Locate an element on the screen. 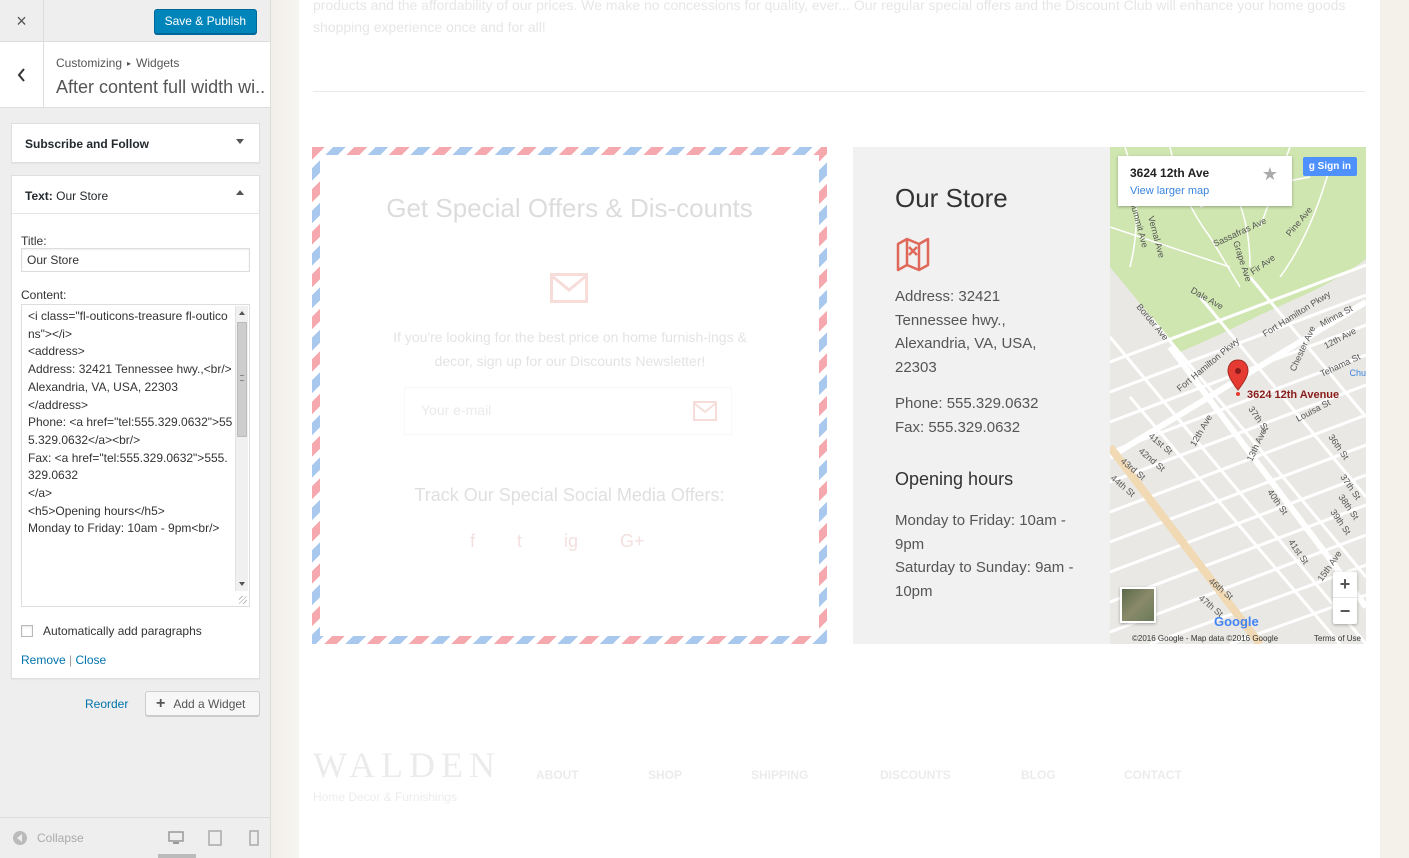  scroll-down-icon is located at coordinates (242, 584).